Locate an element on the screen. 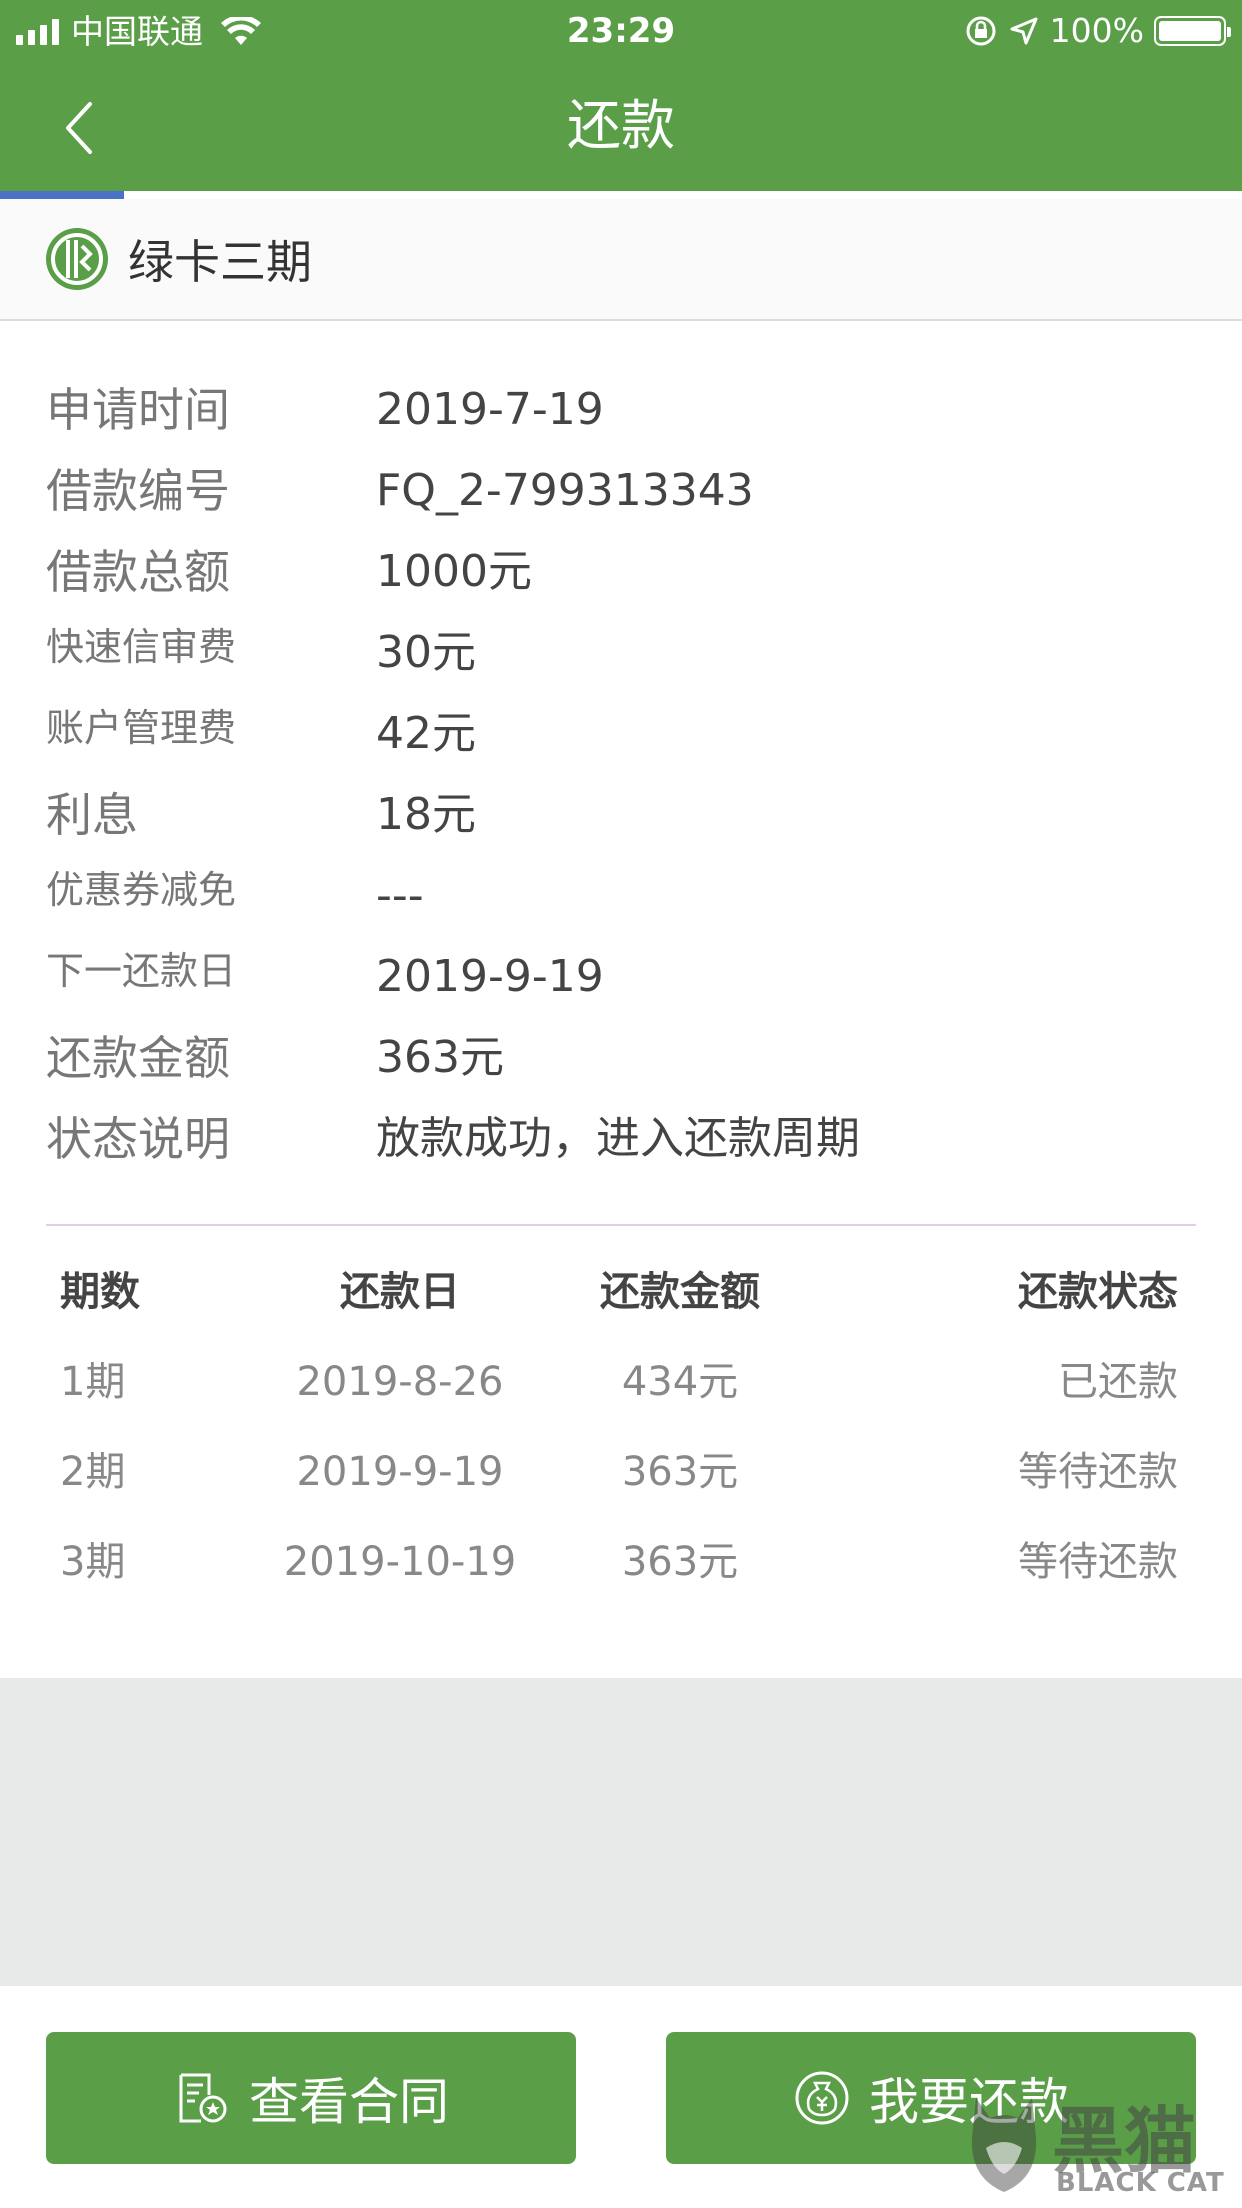  detail-value: 1000元 is located at coordinates (454, 571).